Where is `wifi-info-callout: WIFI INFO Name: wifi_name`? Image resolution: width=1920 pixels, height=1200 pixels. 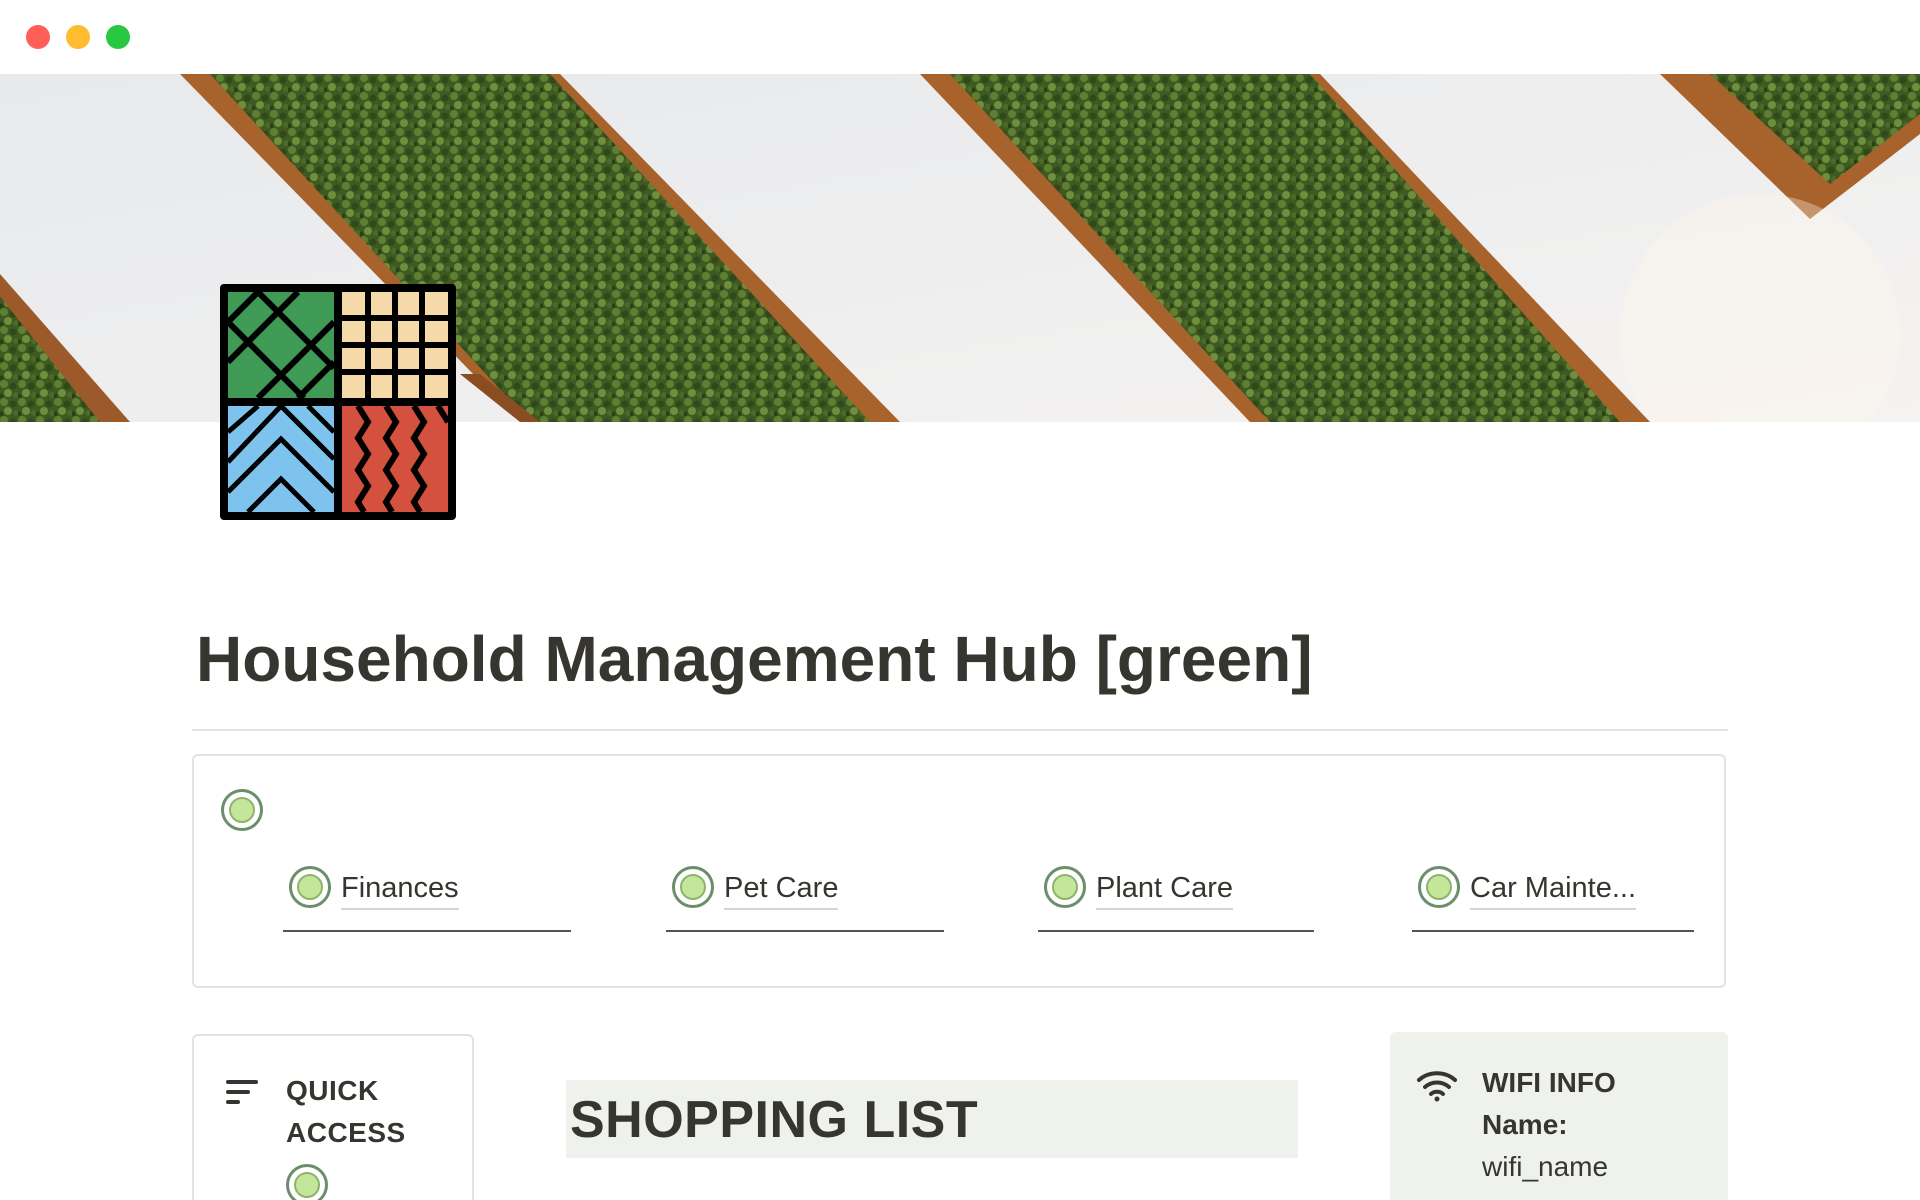 wifi-info-callout: WIFI INFO Name: wifi_name is located at coordinates (1559, 1116).